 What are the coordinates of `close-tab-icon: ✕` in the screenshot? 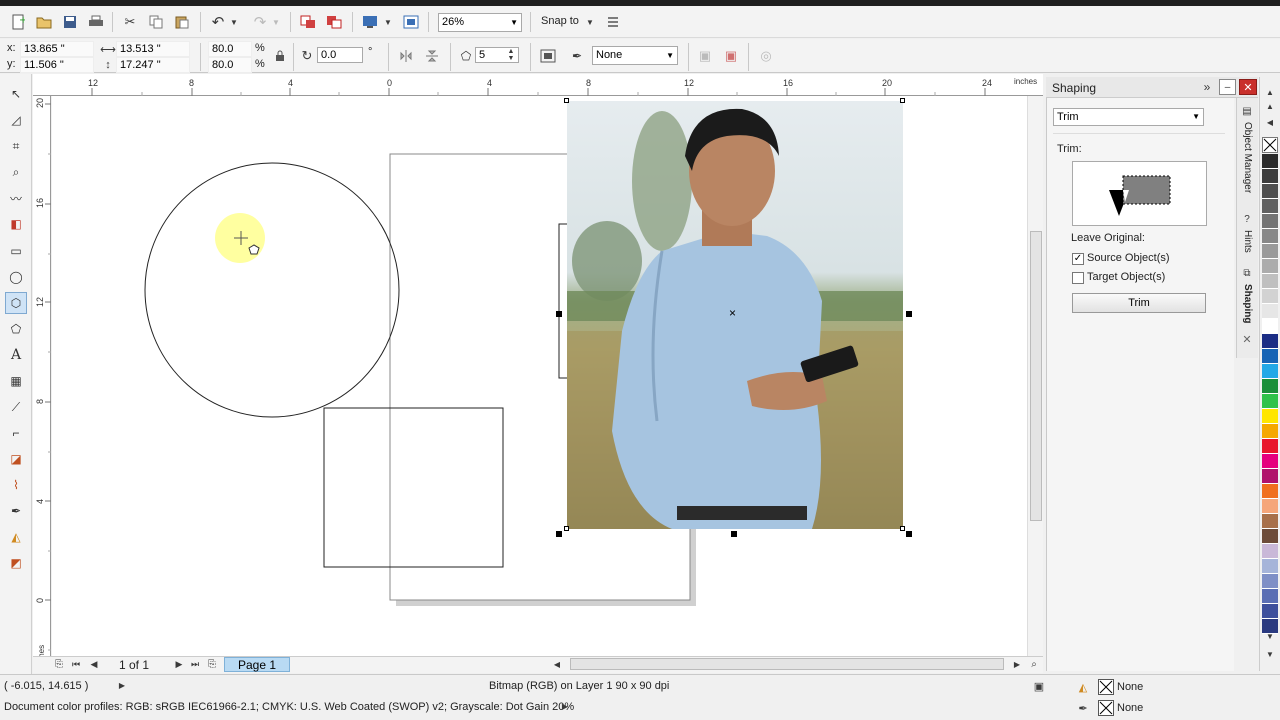 It's located at (1247, 339).